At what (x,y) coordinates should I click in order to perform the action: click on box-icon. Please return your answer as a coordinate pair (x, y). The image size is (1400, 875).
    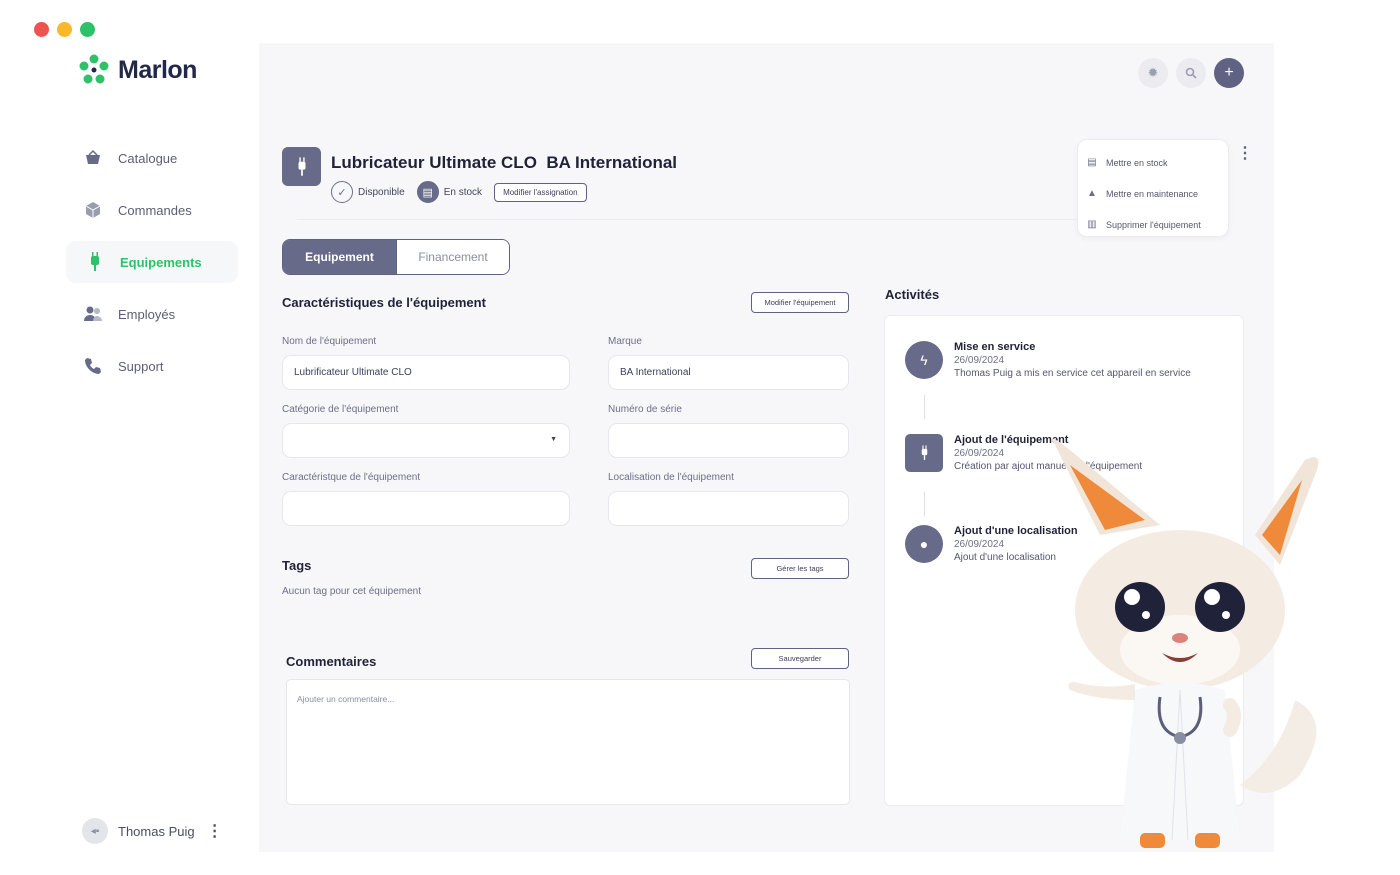
    Looking at the image, I should click on (93, 210).